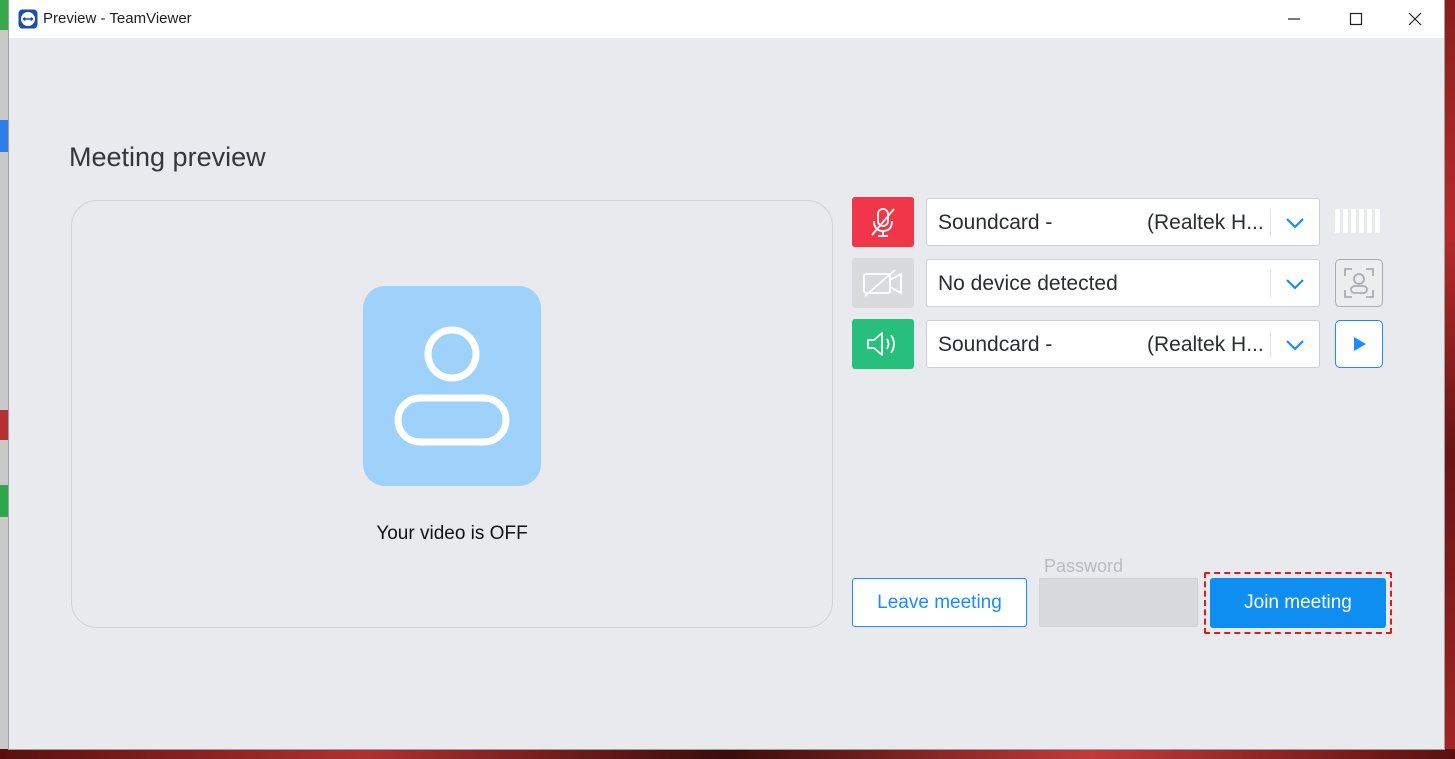  What do you see at coordinates (726, 19) in the screenshot?
I see `title-bar: Preview - TeamViewer` at bounding box center [726, 19].